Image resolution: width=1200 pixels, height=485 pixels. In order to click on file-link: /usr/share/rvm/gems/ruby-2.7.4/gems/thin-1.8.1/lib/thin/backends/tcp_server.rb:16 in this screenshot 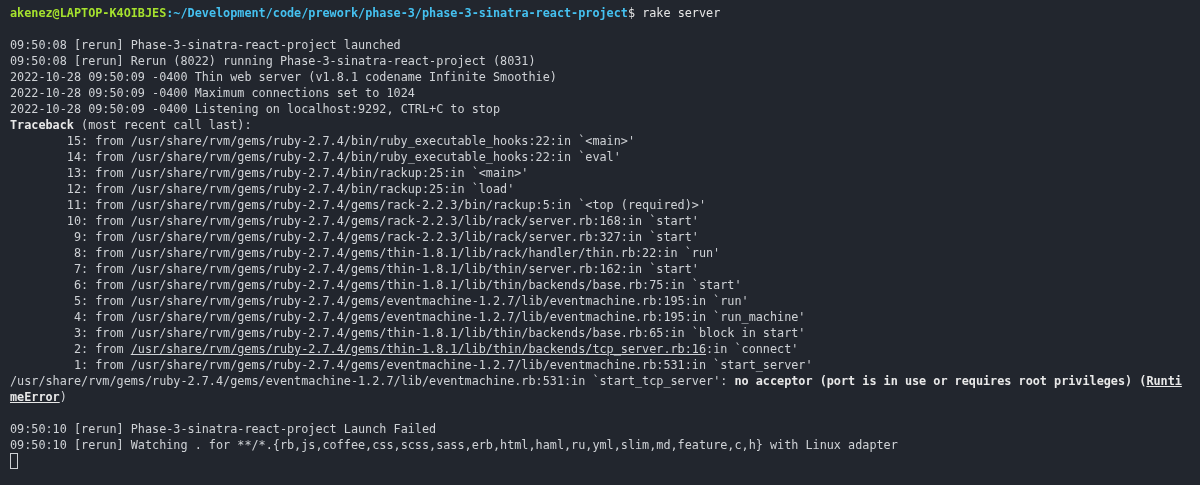, I will do `click(418, 349)`.